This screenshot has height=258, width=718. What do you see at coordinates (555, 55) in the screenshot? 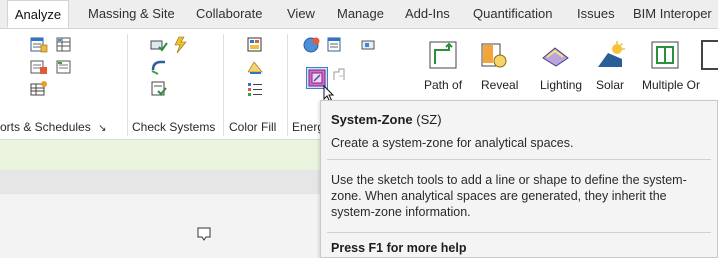
I see `lighting-icon` at bounding box center [555, 55].